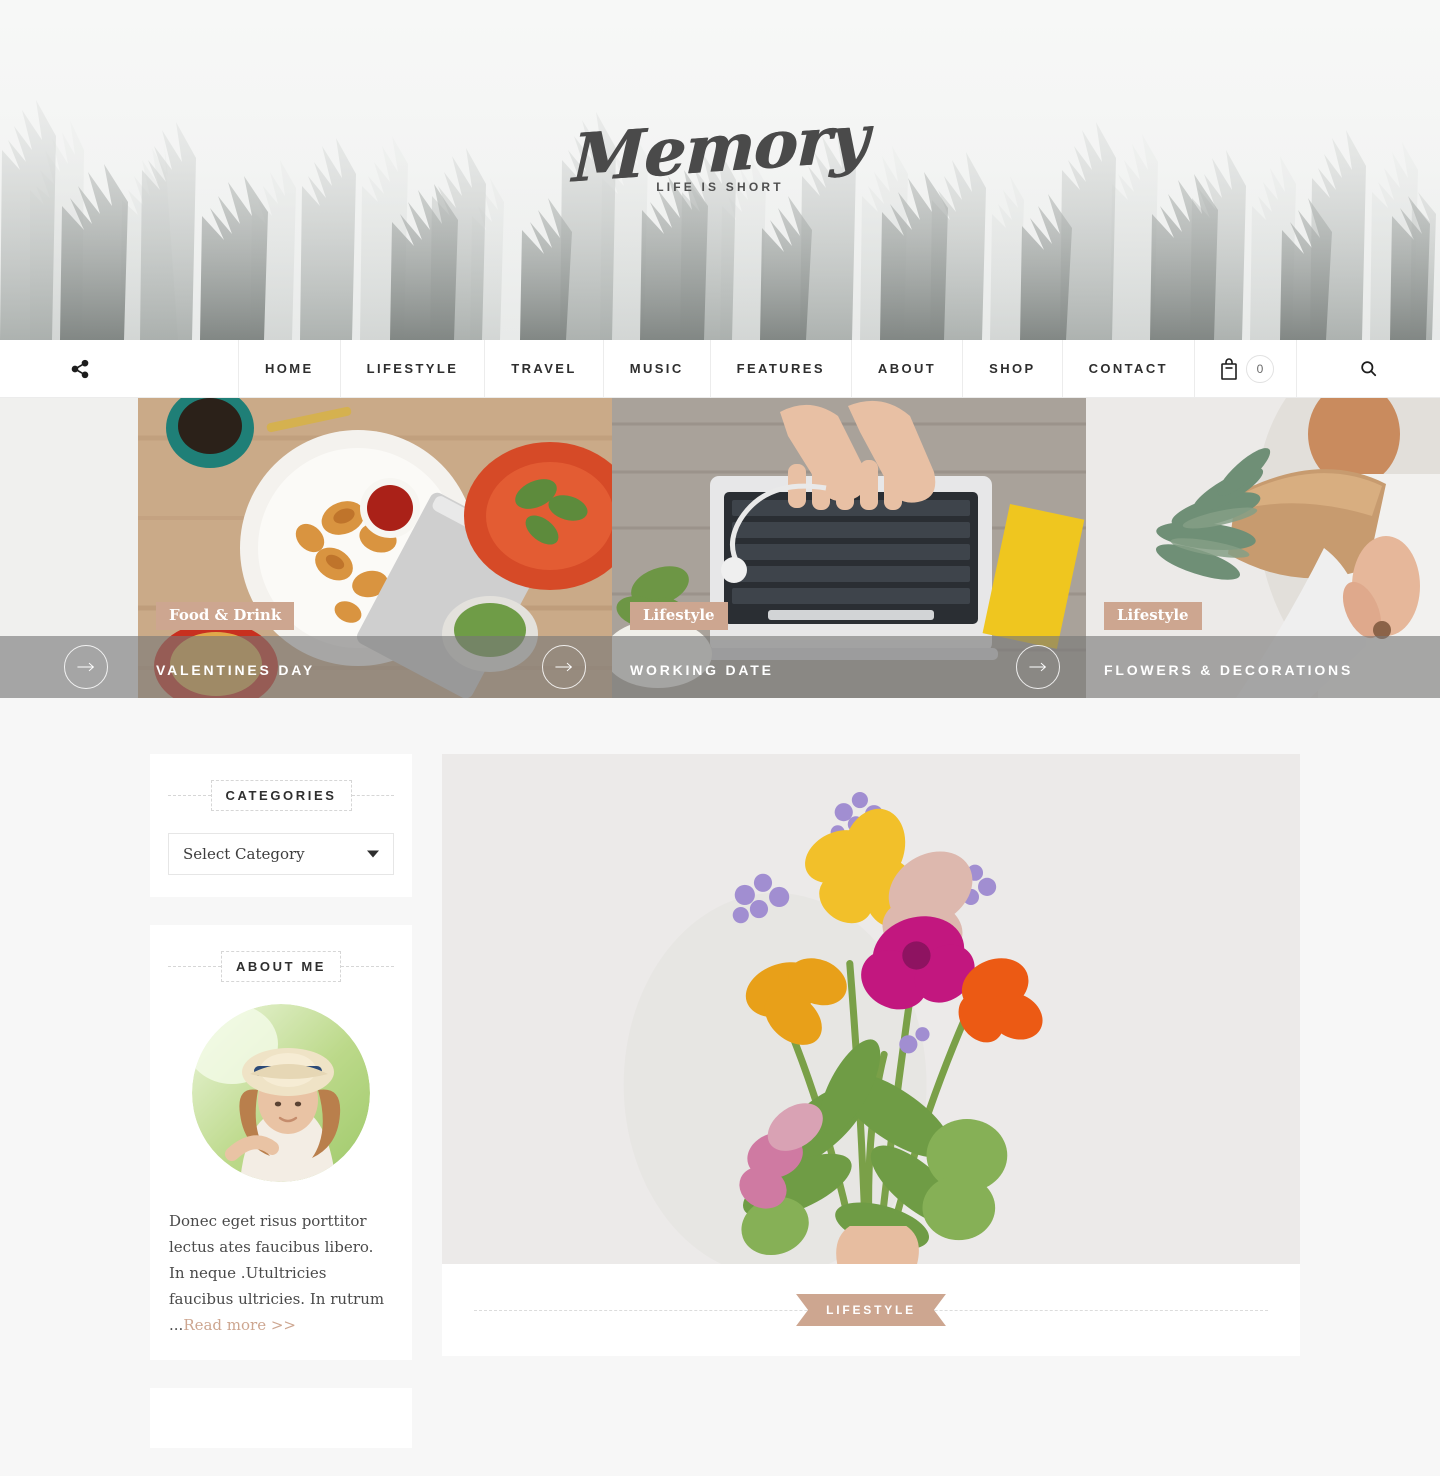 This screenshot has width=1440, height=1476. I want to click on slider-slide-valentines: Food & Drink VALENTINES DAY, so click(375, 548).